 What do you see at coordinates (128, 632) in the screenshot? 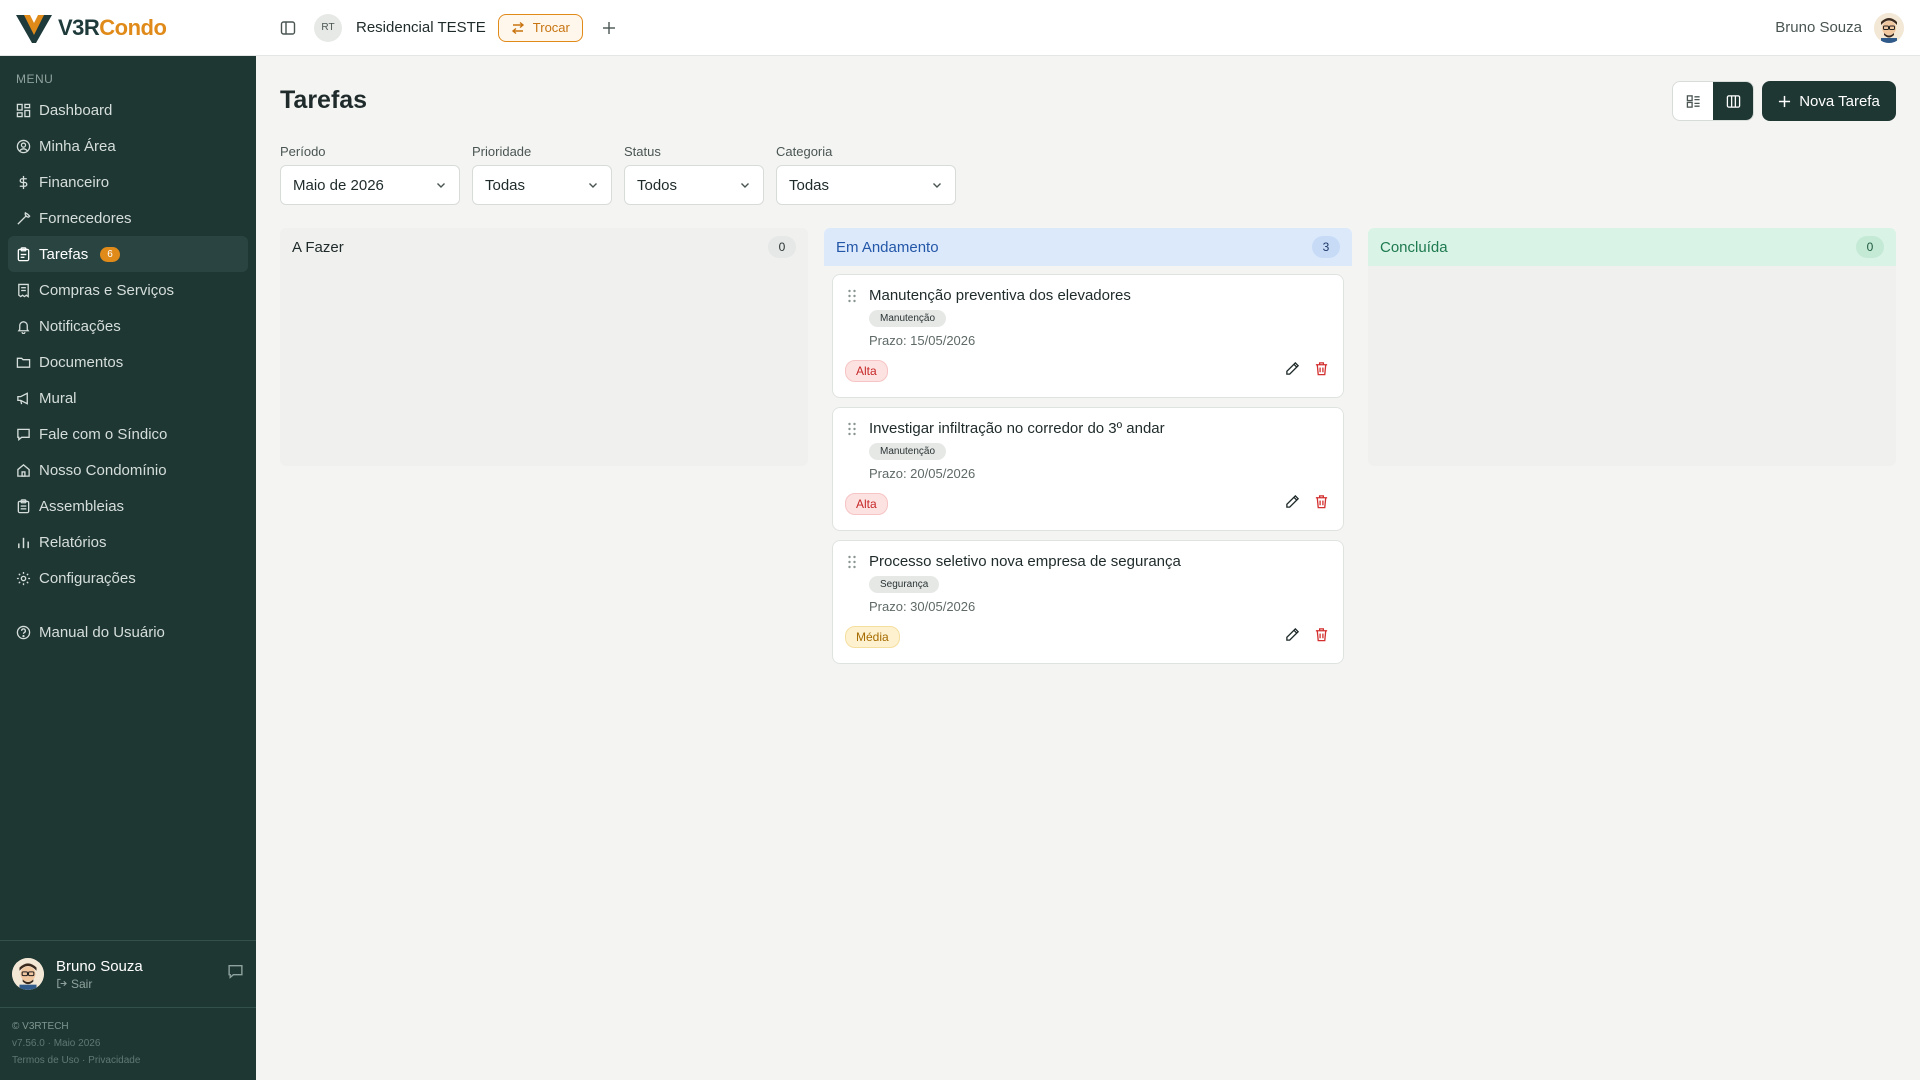
I see `sidebar-item-manual: Manual do Usuário` at bounding box center [128, 632].